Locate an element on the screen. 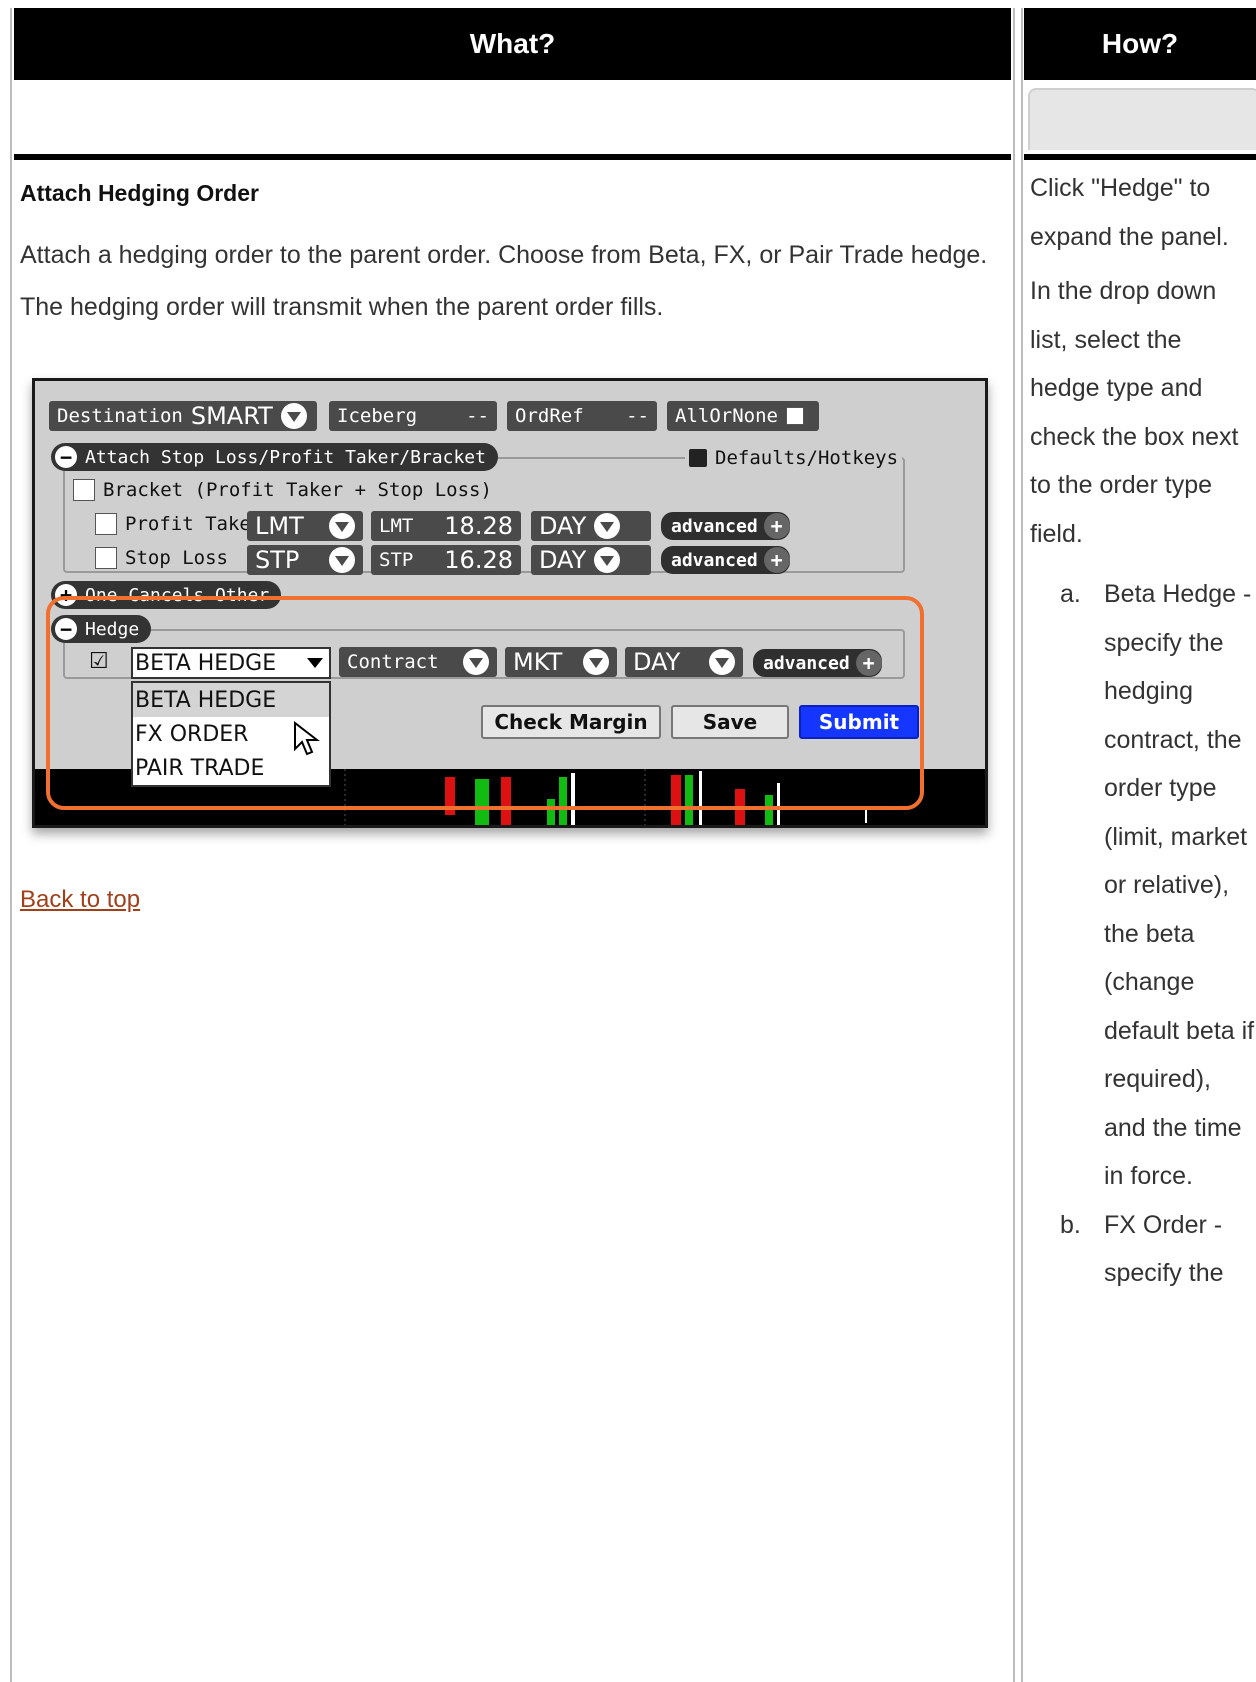 The width and height of the screenshot is (1256, 1682). stop-loss-label: Stop Loss is located at coordinates (176, 558).